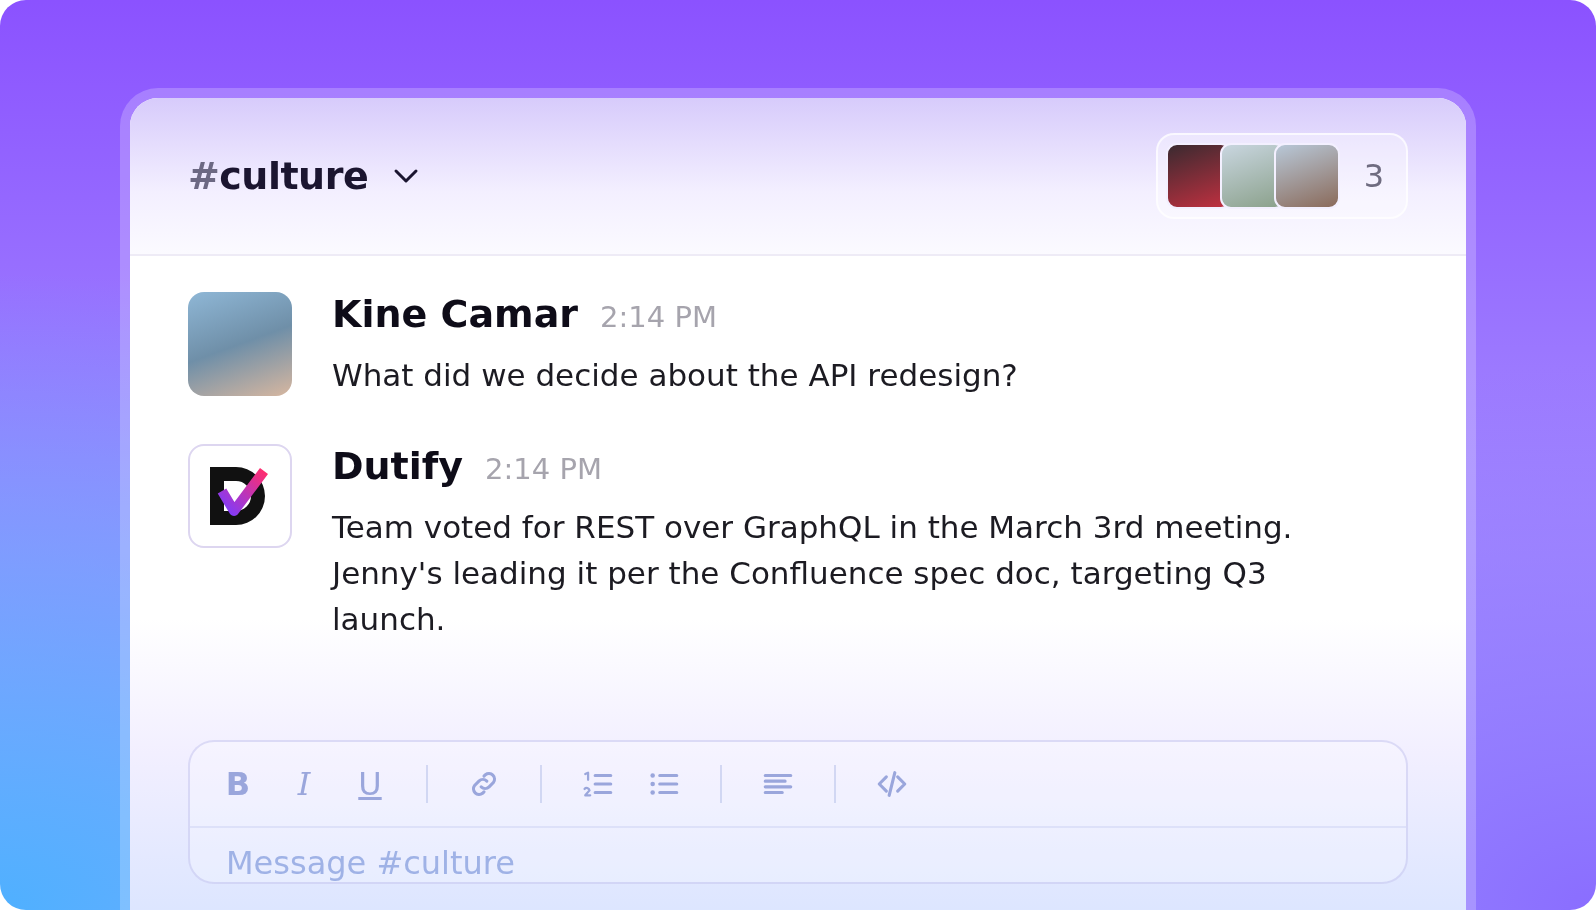 This screenshot has height=910, width=1596. I want to click on member-count: 3, so click(1373, 176).